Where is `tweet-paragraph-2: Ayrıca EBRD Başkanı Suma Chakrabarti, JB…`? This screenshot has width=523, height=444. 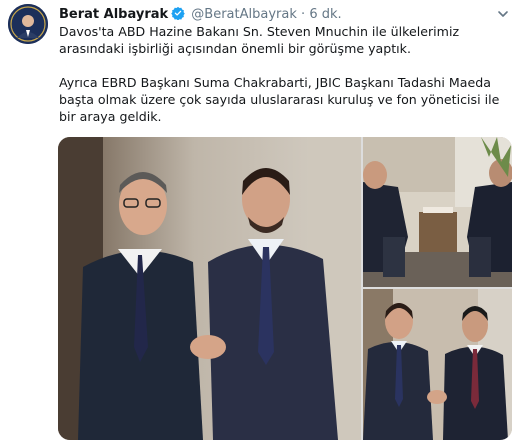
tweet-paragraph-2: Ayrıca EBRD Başkanı Suma Chakrabarti, JB… is located at coordinates (279, 99).